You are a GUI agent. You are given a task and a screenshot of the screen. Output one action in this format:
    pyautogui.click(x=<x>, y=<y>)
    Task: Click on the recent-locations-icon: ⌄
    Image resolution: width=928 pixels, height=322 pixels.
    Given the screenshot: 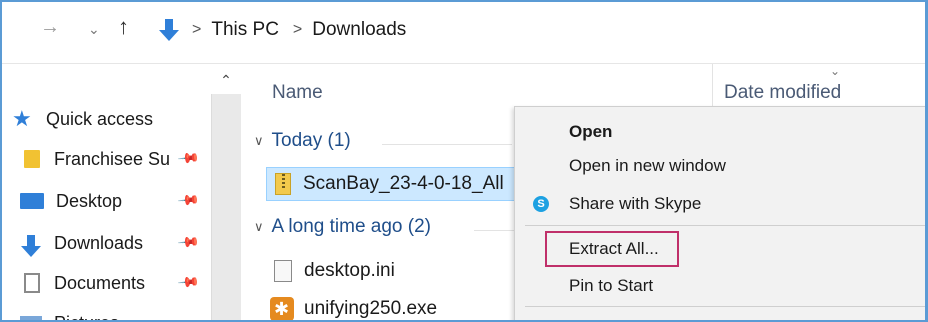 What is the action you would take?
    pyautogui.click(x=94, y=29)
    